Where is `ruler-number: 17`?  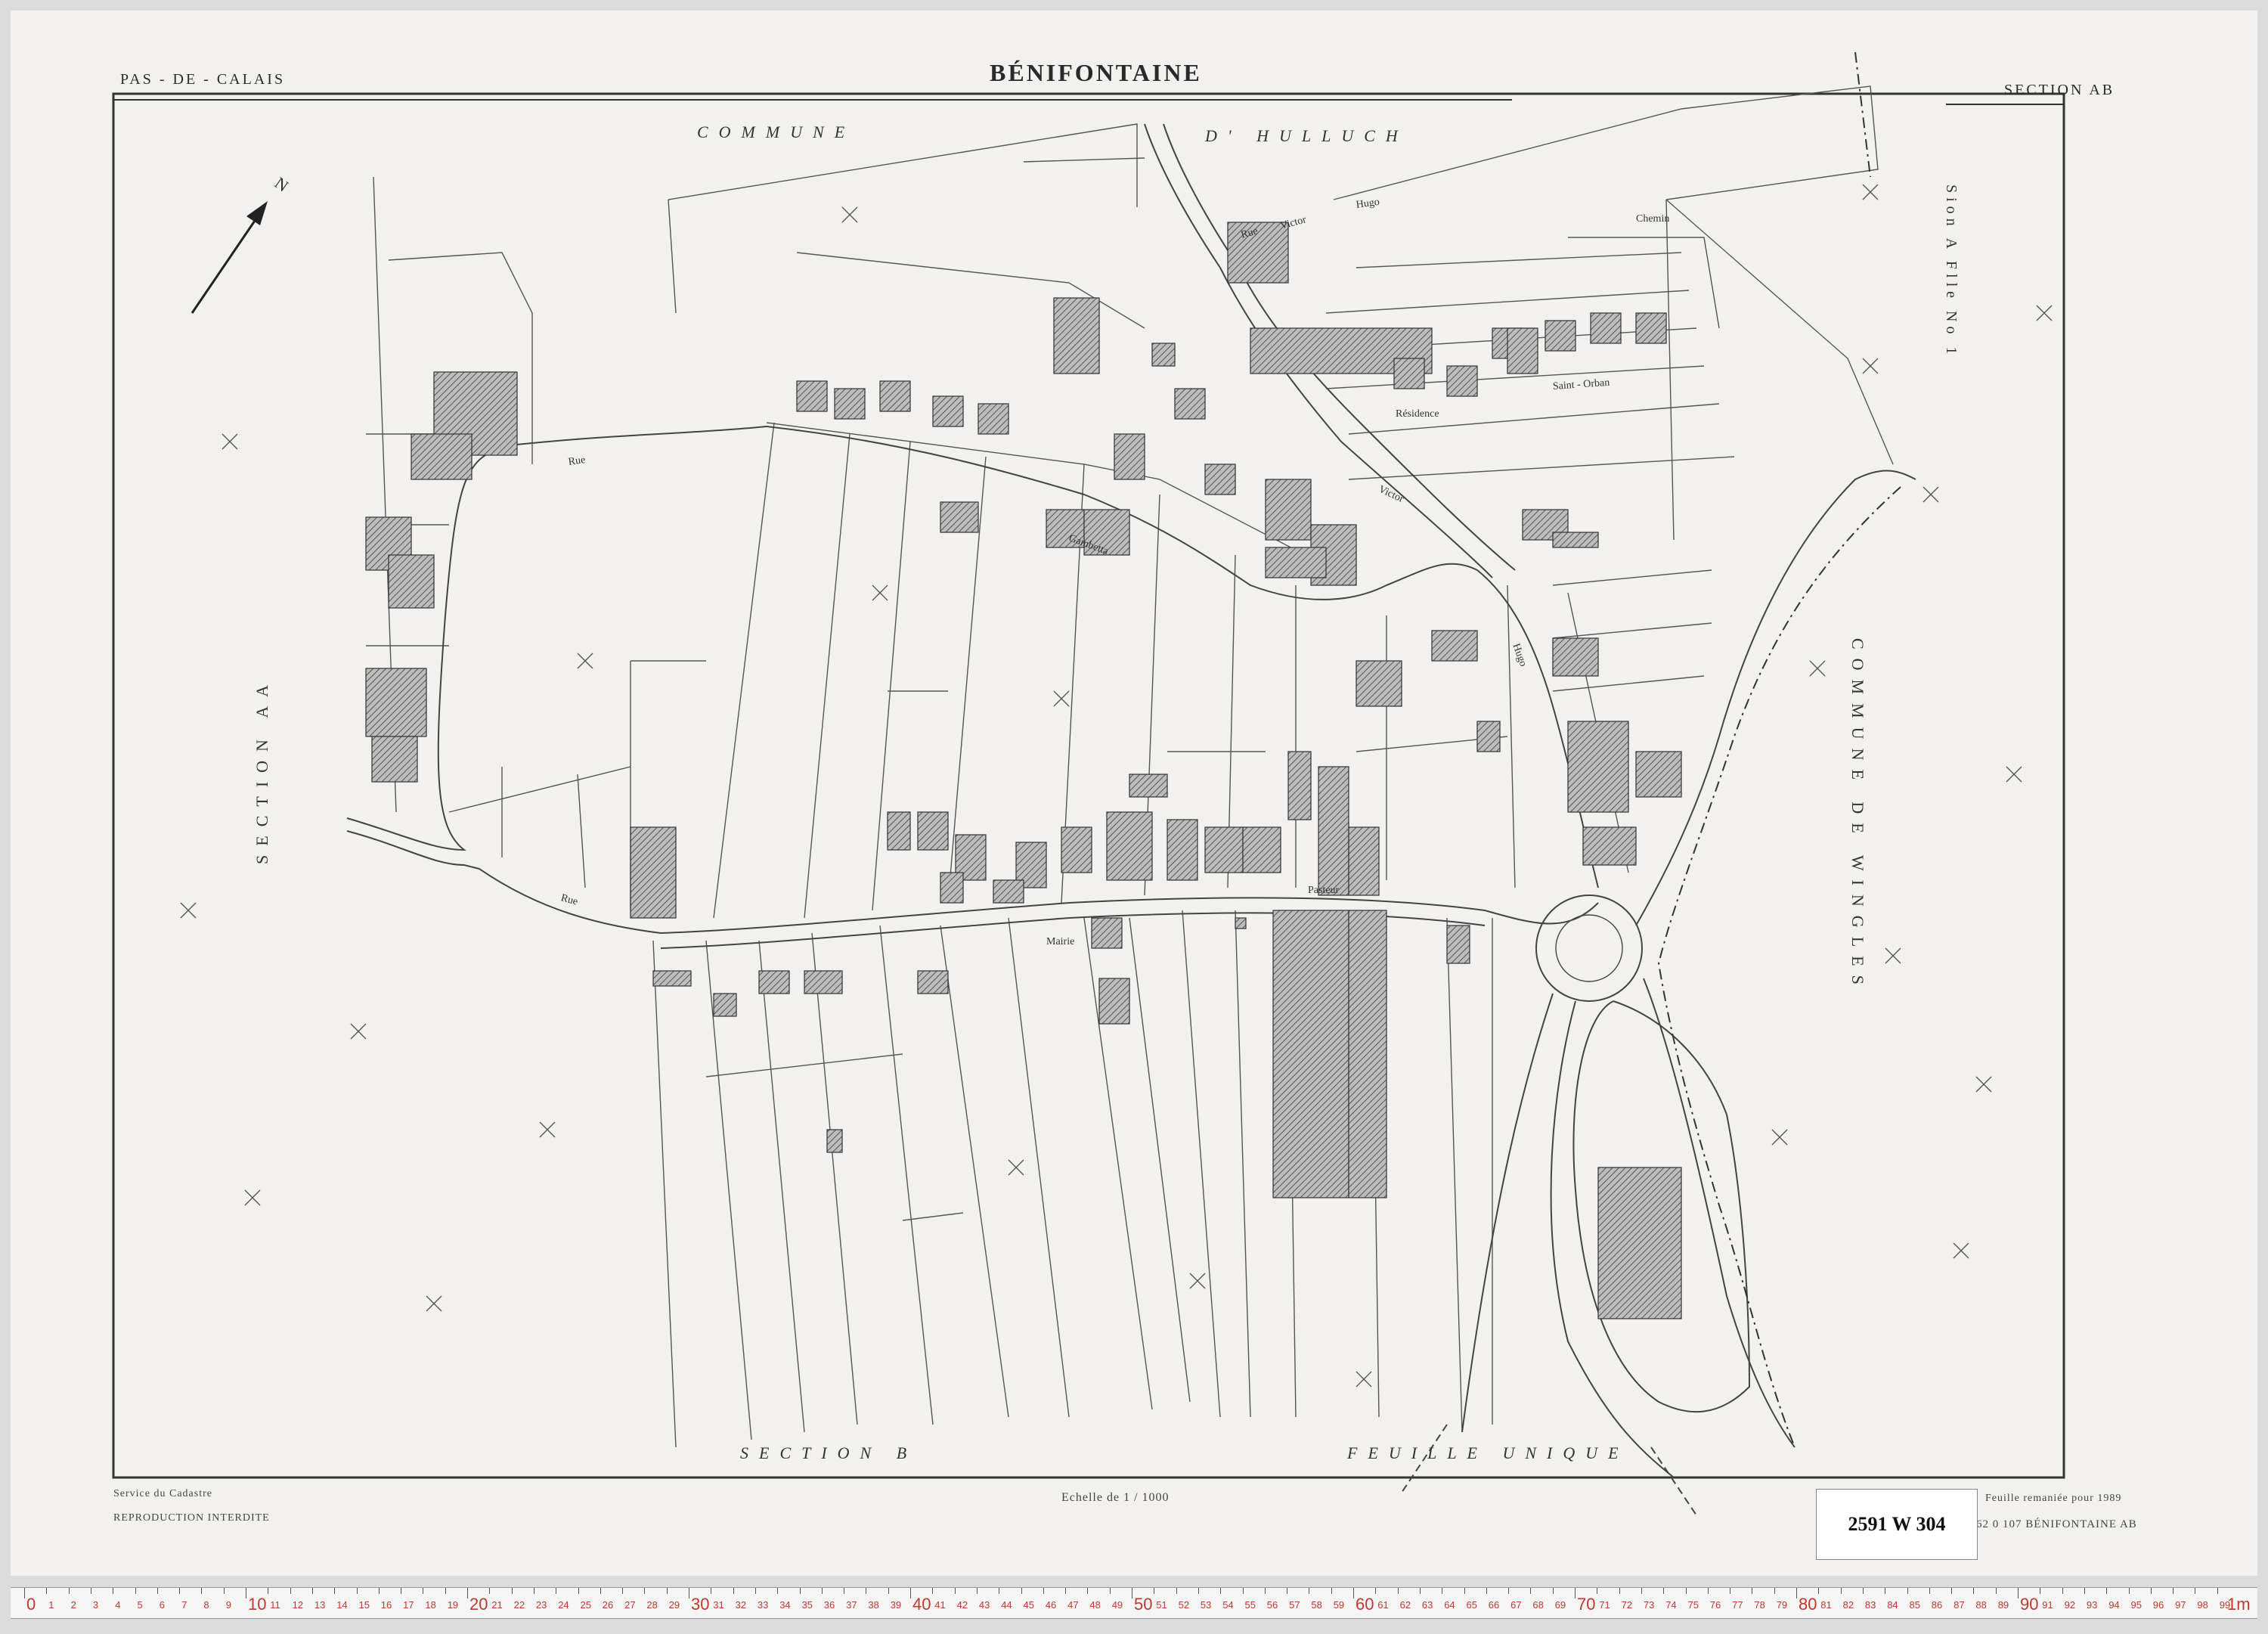 ruler-number: 17 is located at coordinates (408, 1605).